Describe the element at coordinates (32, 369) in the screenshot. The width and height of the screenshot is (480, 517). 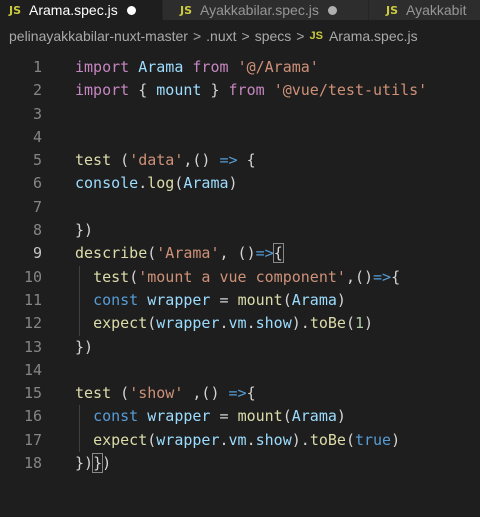
I see `line-number: 14` at that location.